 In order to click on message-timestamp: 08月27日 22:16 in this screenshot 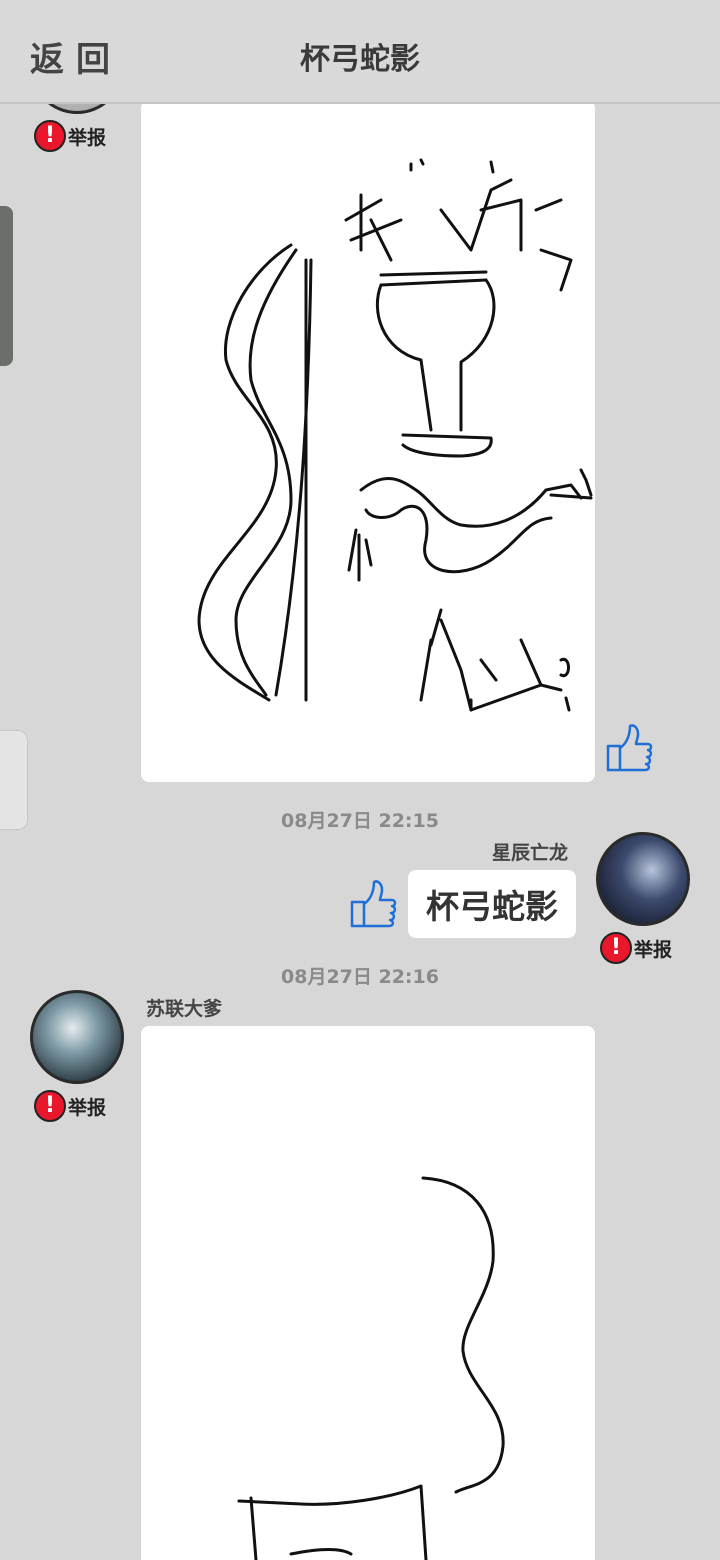, I will do `click(360, 977)`.